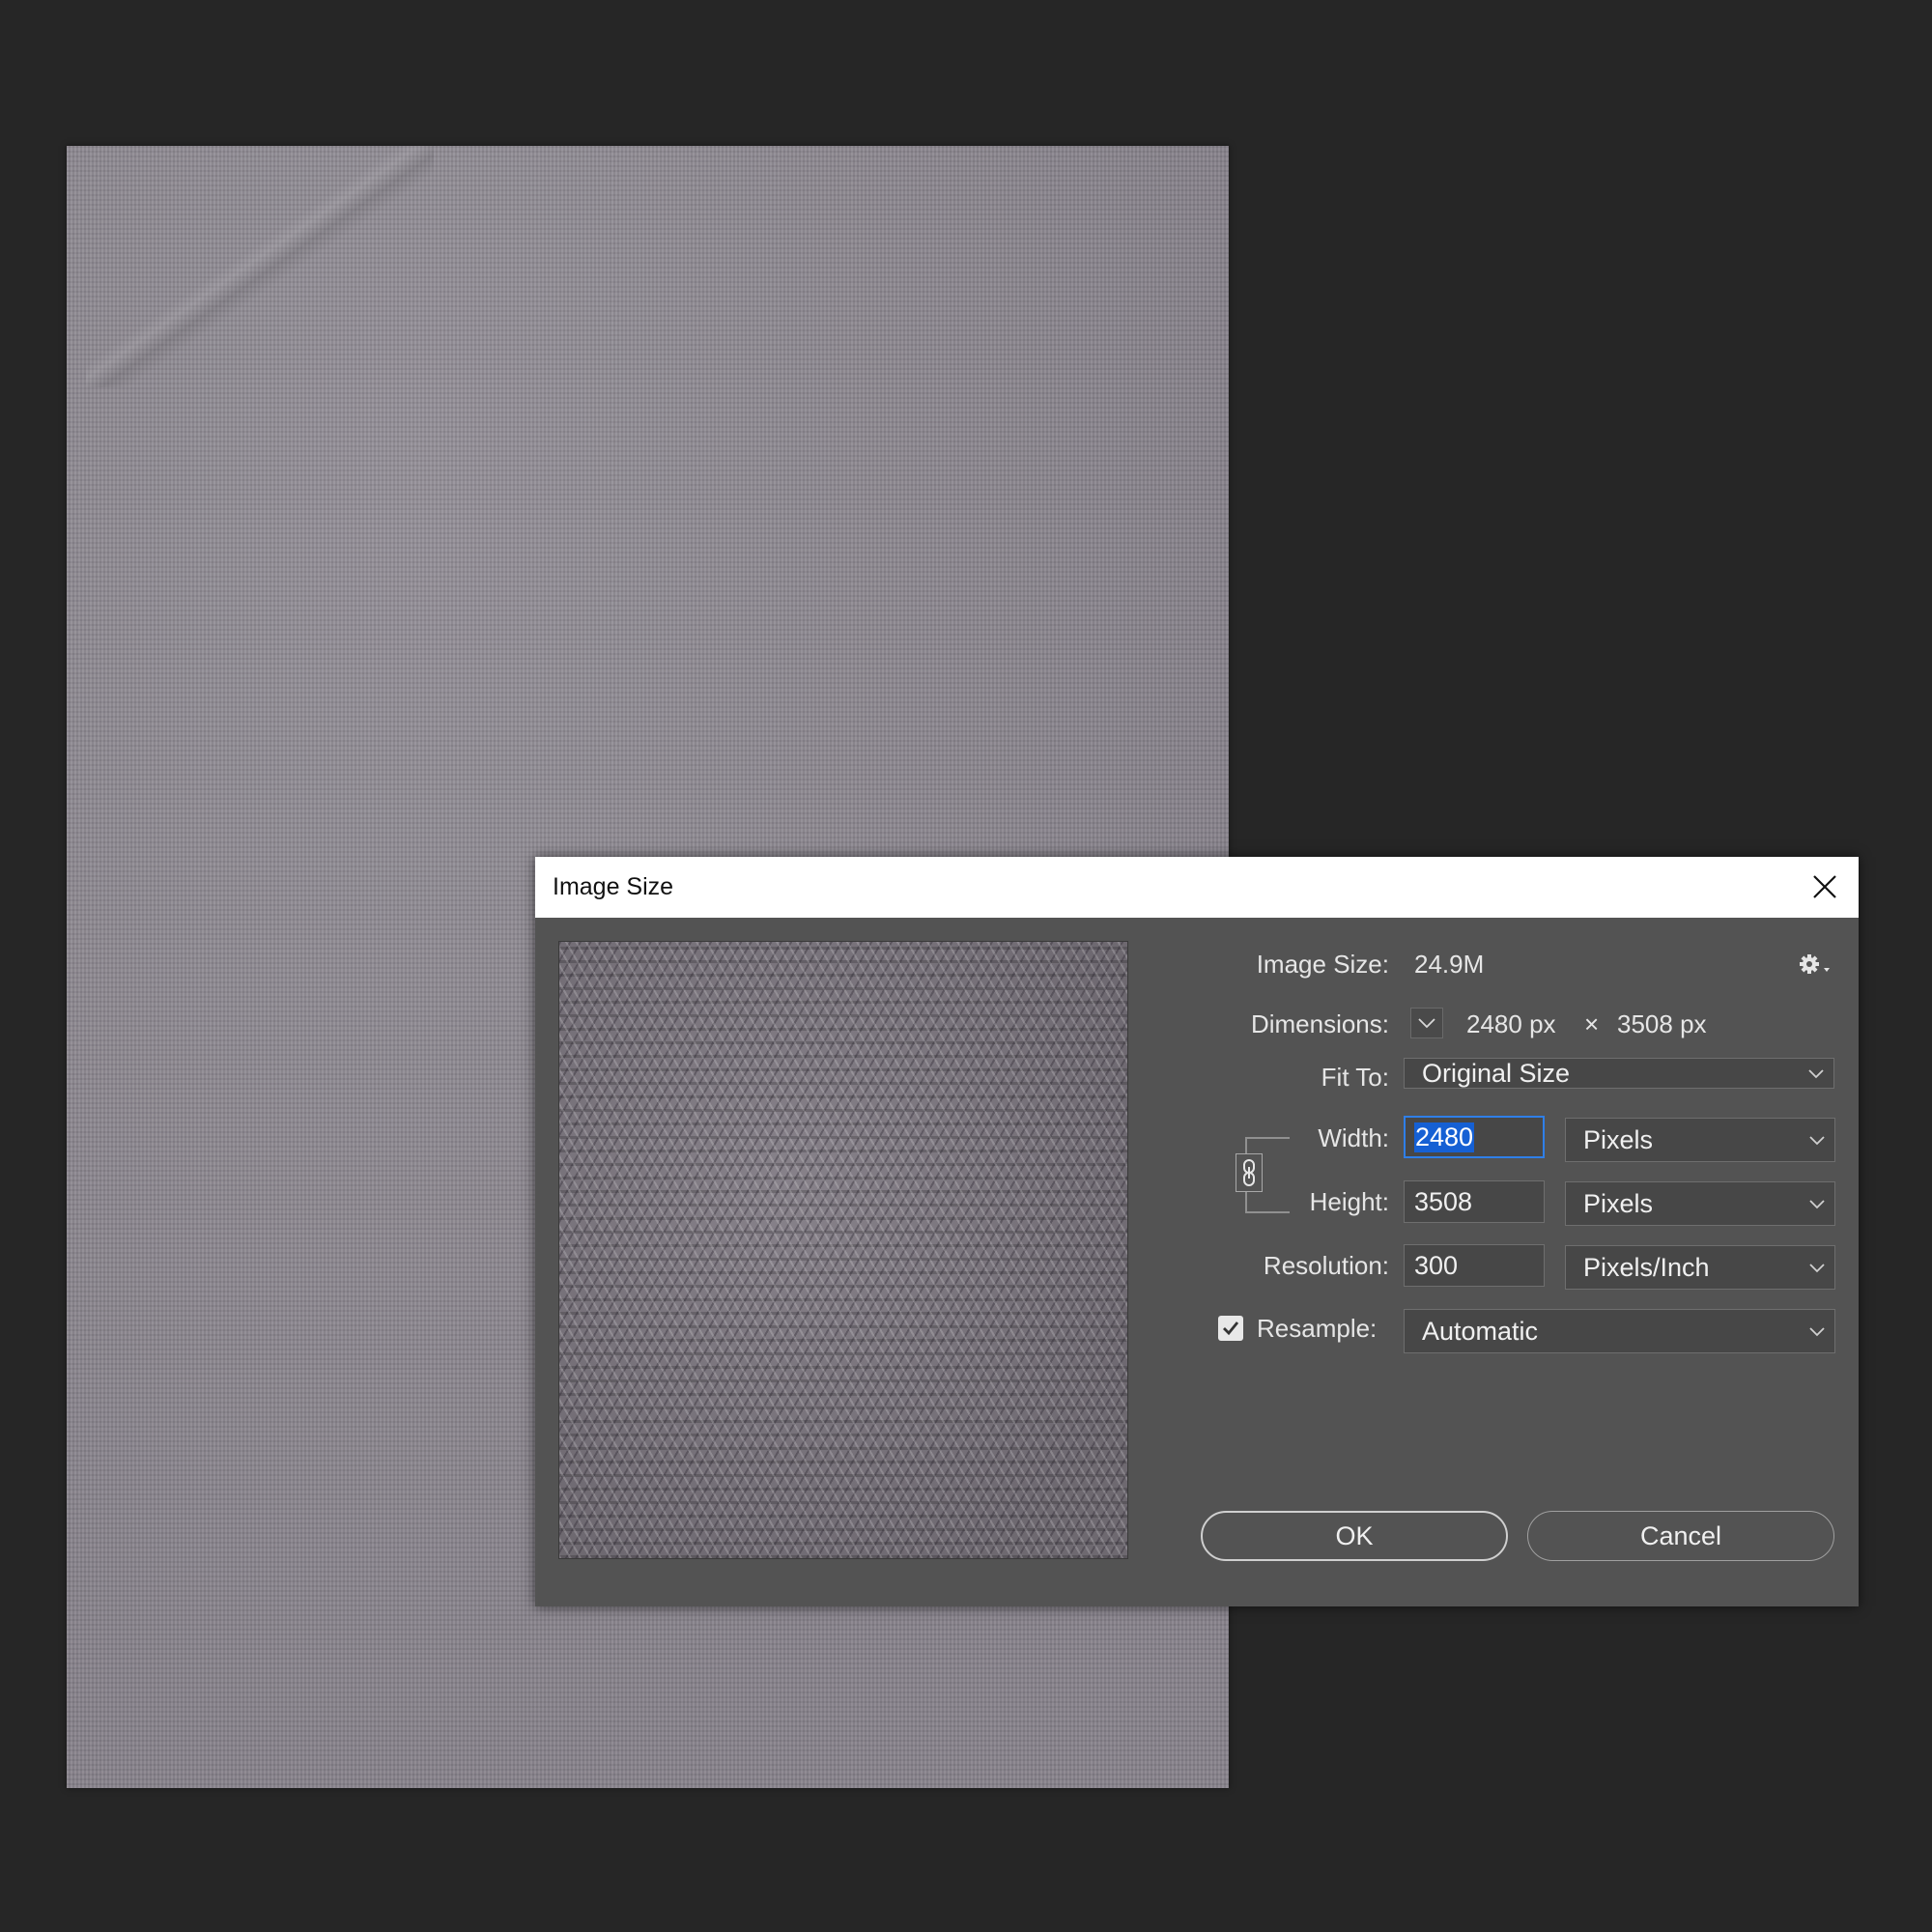 The width and height of the screenshot is (1932, 1932). Describe the element at coordinates (1474, 1265) in the screenshot. I see `resolution-input: 300` at that location.